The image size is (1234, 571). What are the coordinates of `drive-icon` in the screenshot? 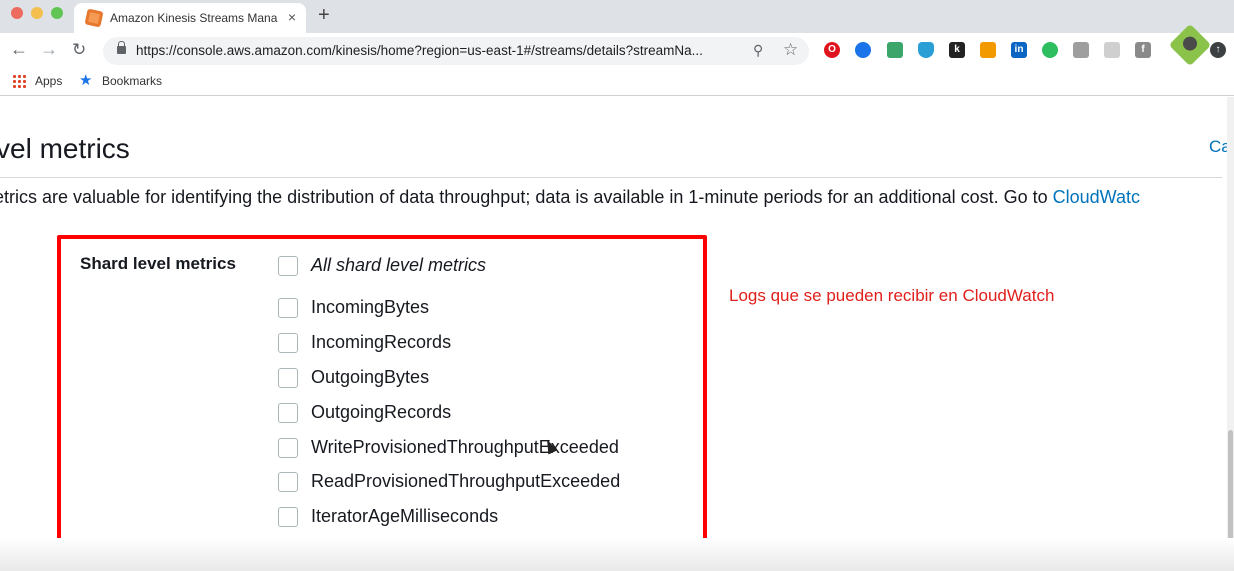 It's located at (1081, 50).